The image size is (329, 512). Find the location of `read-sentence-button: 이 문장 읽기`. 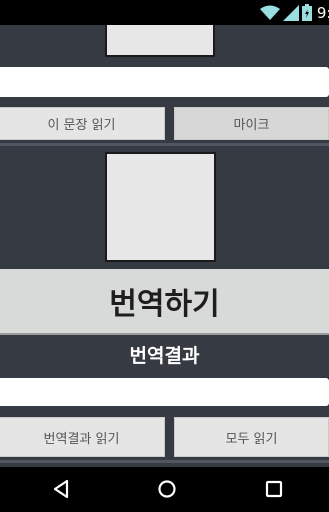

read-sentence-button: 이 문장 읽기 is located at coordinates (82, 123).